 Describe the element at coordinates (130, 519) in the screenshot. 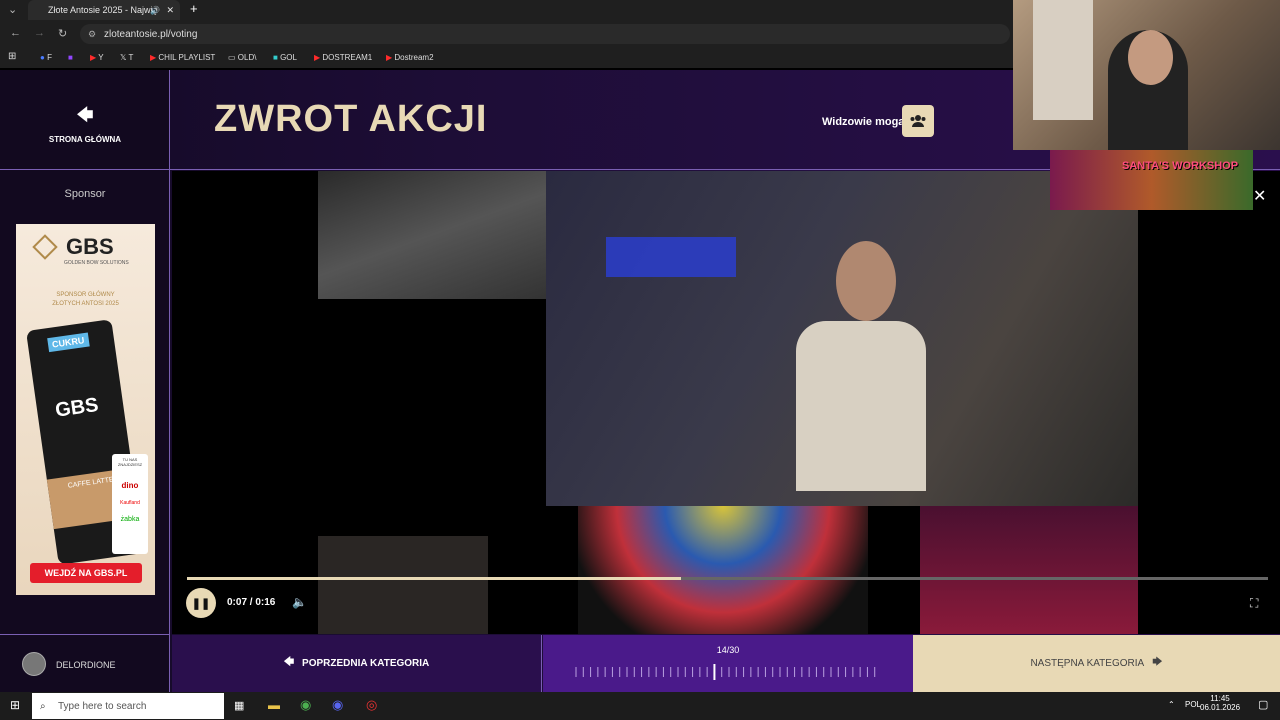

I see `shop-zabka: żabka` at that location.